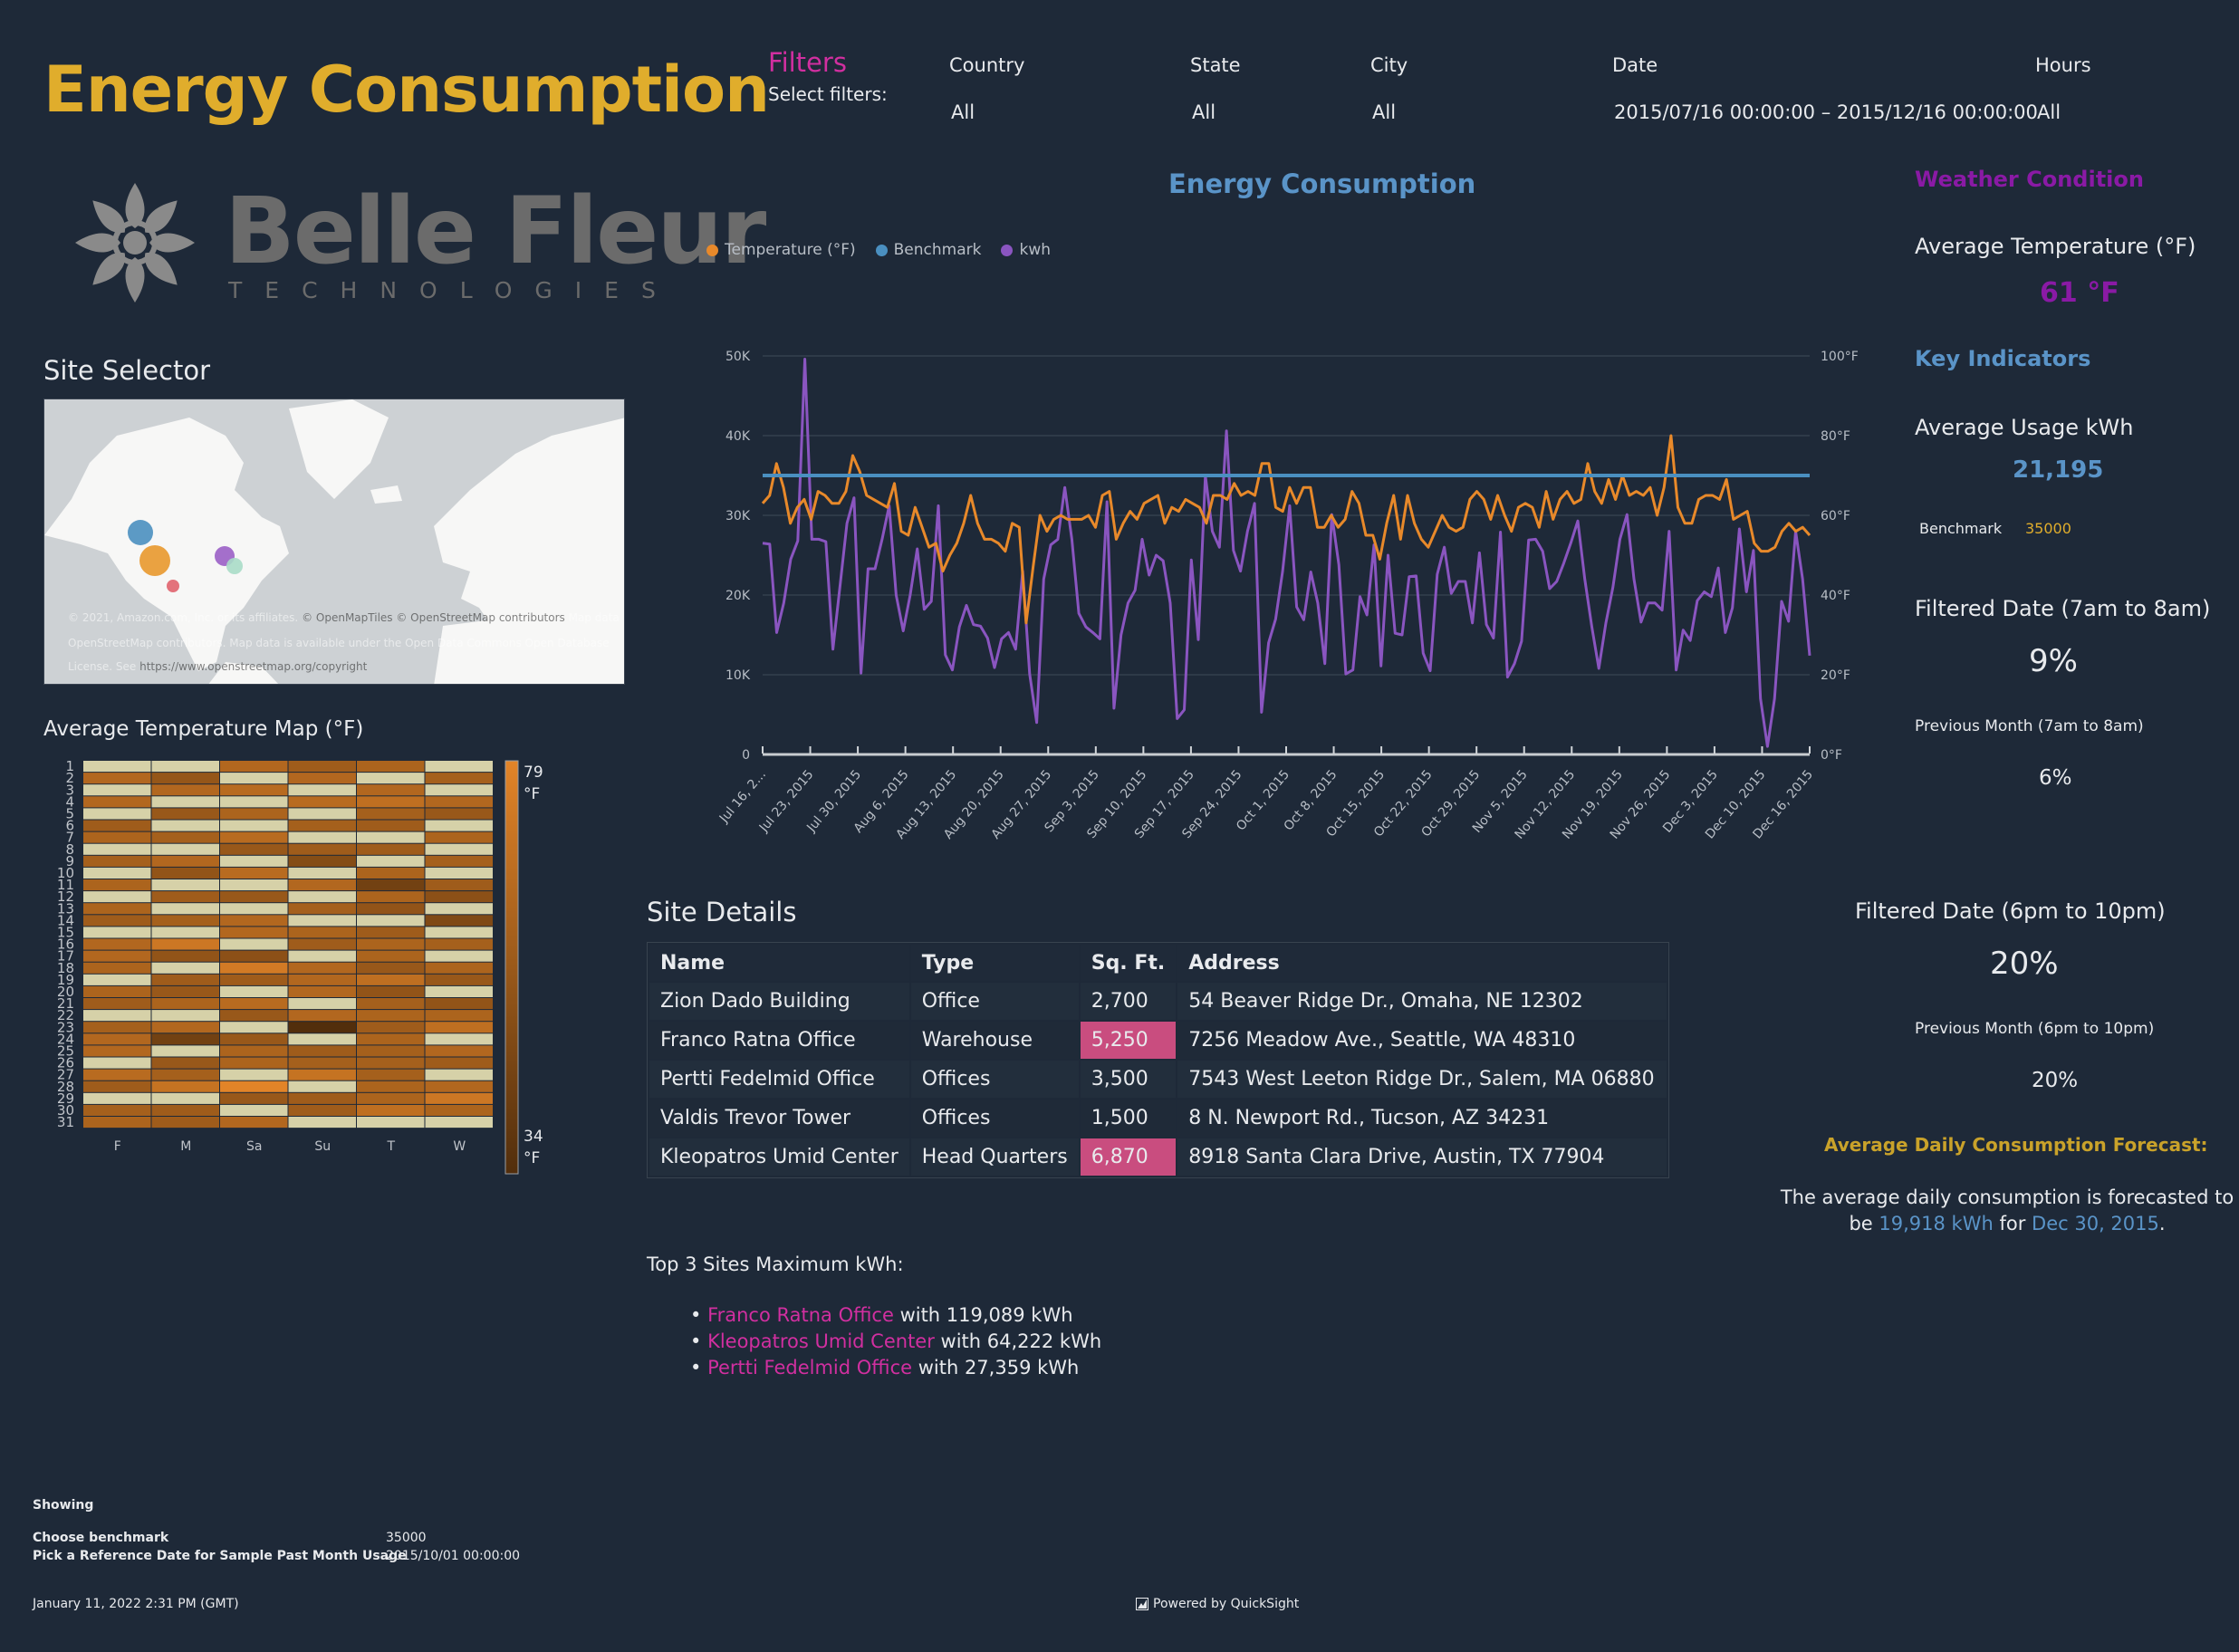  What do you see at coordinates (994, 963) in the screenshot?
I see `column-header-type: Type` at bounding box center [994, 963].